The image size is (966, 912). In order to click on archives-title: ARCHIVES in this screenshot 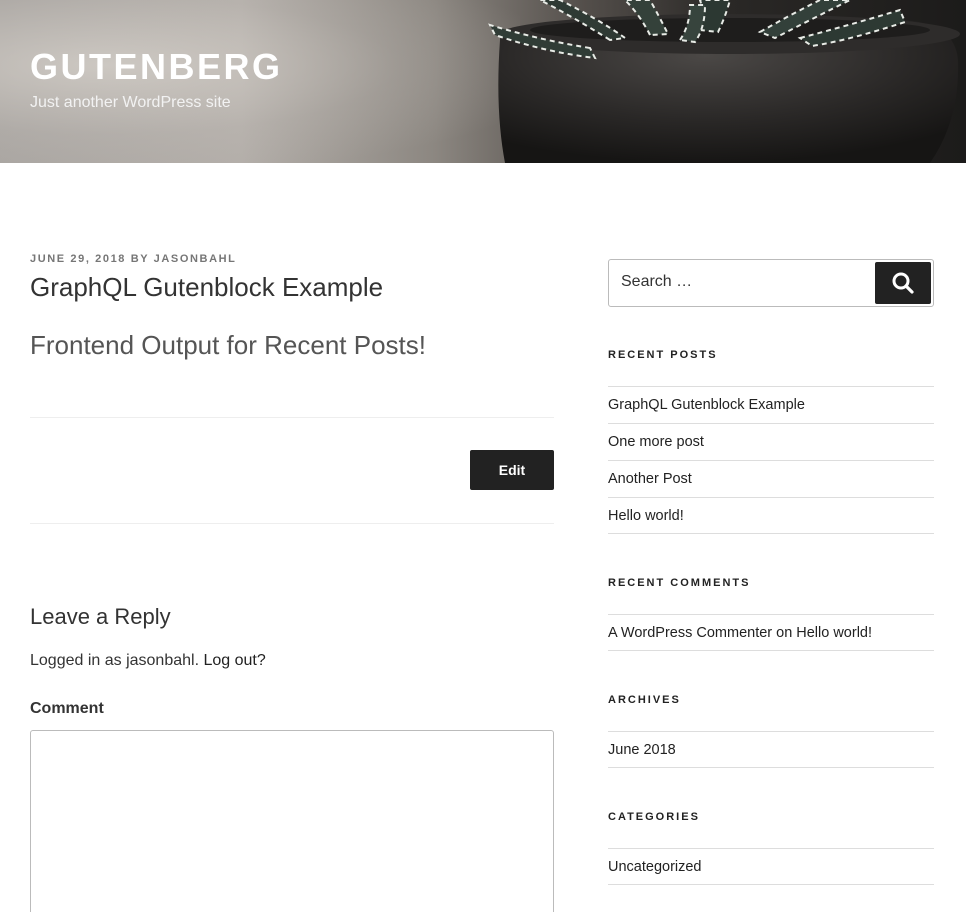, I will do `click(644, 700)`.